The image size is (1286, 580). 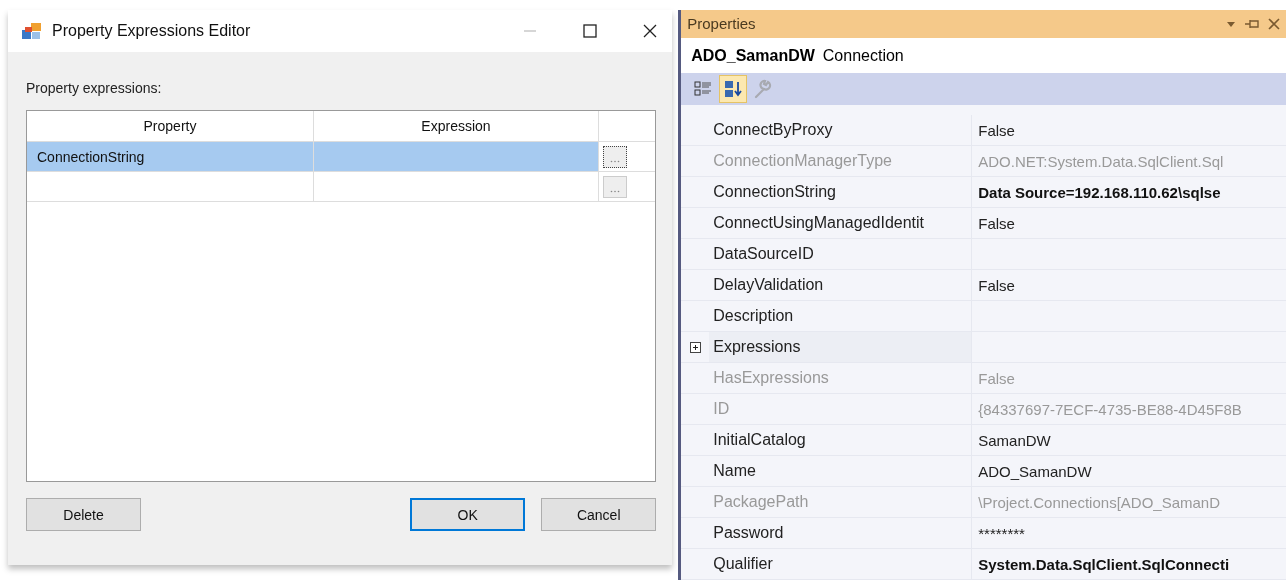 I want to click on object-name: ADO_SamanDW, so click(x=753, y=55).